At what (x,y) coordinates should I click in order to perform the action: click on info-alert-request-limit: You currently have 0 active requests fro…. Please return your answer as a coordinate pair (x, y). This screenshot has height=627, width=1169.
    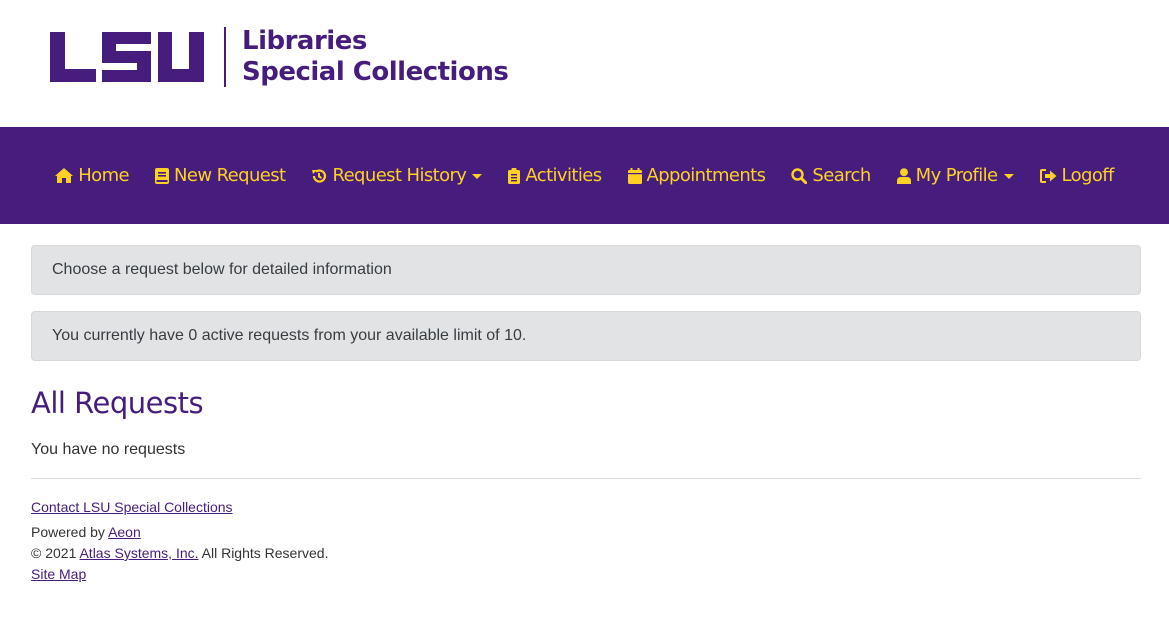
    Looking at the image, I should click on (586, 336).